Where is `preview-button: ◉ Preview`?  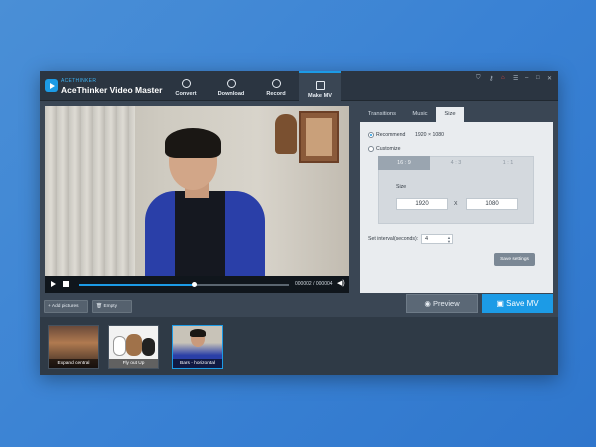 preview-button: ◉ Preview is located at coordinates (442, 303).